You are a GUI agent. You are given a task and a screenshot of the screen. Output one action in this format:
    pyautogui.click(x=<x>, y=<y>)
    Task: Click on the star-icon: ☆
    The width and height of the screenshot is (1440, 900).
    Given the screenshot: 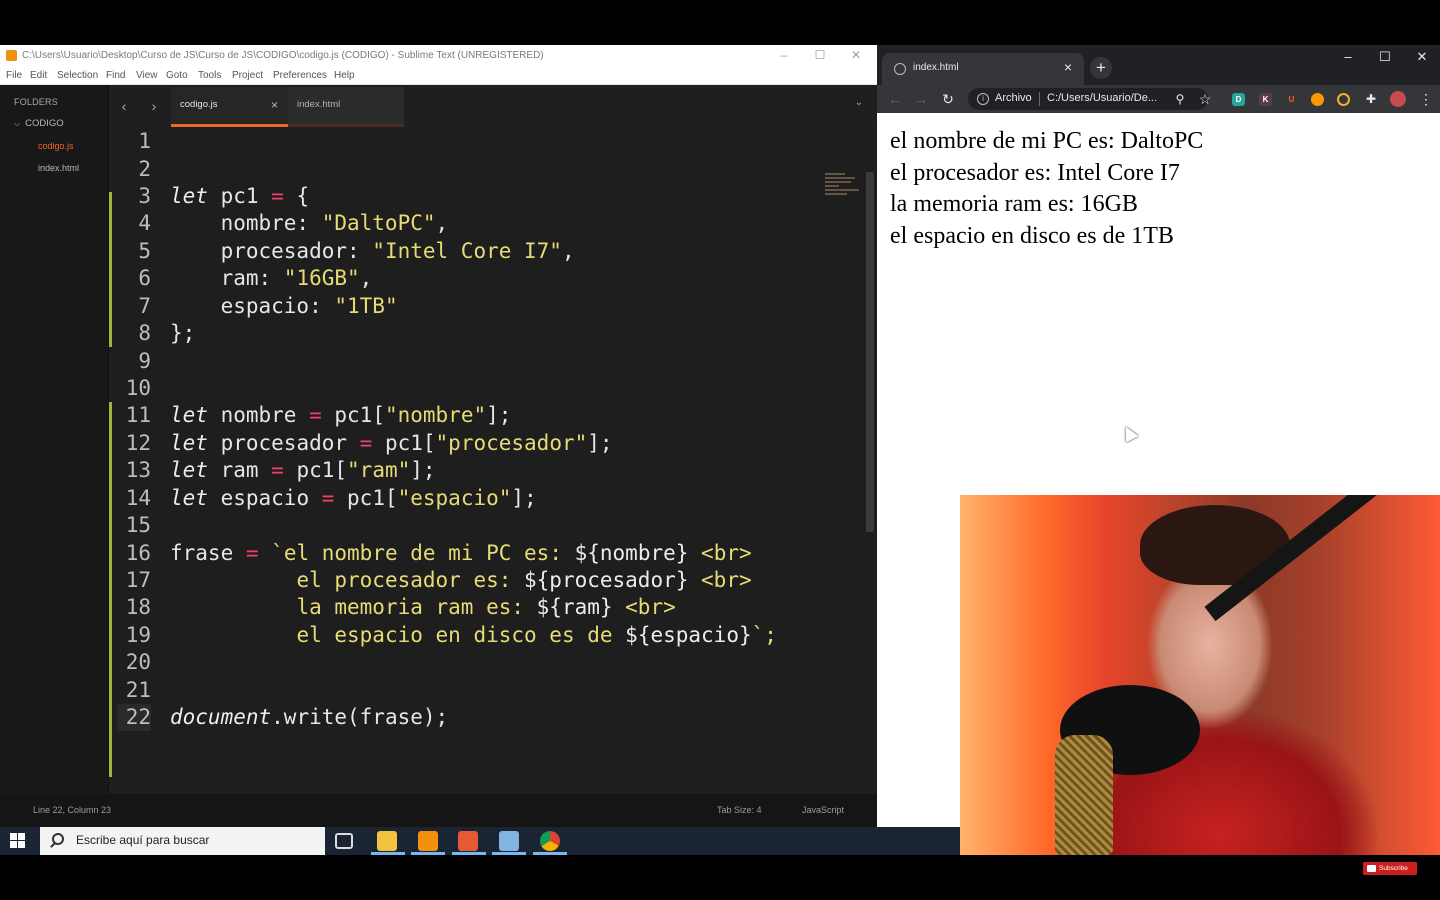 What is the action you would take?
    pyautogui.click(x=1205, y=99)
    